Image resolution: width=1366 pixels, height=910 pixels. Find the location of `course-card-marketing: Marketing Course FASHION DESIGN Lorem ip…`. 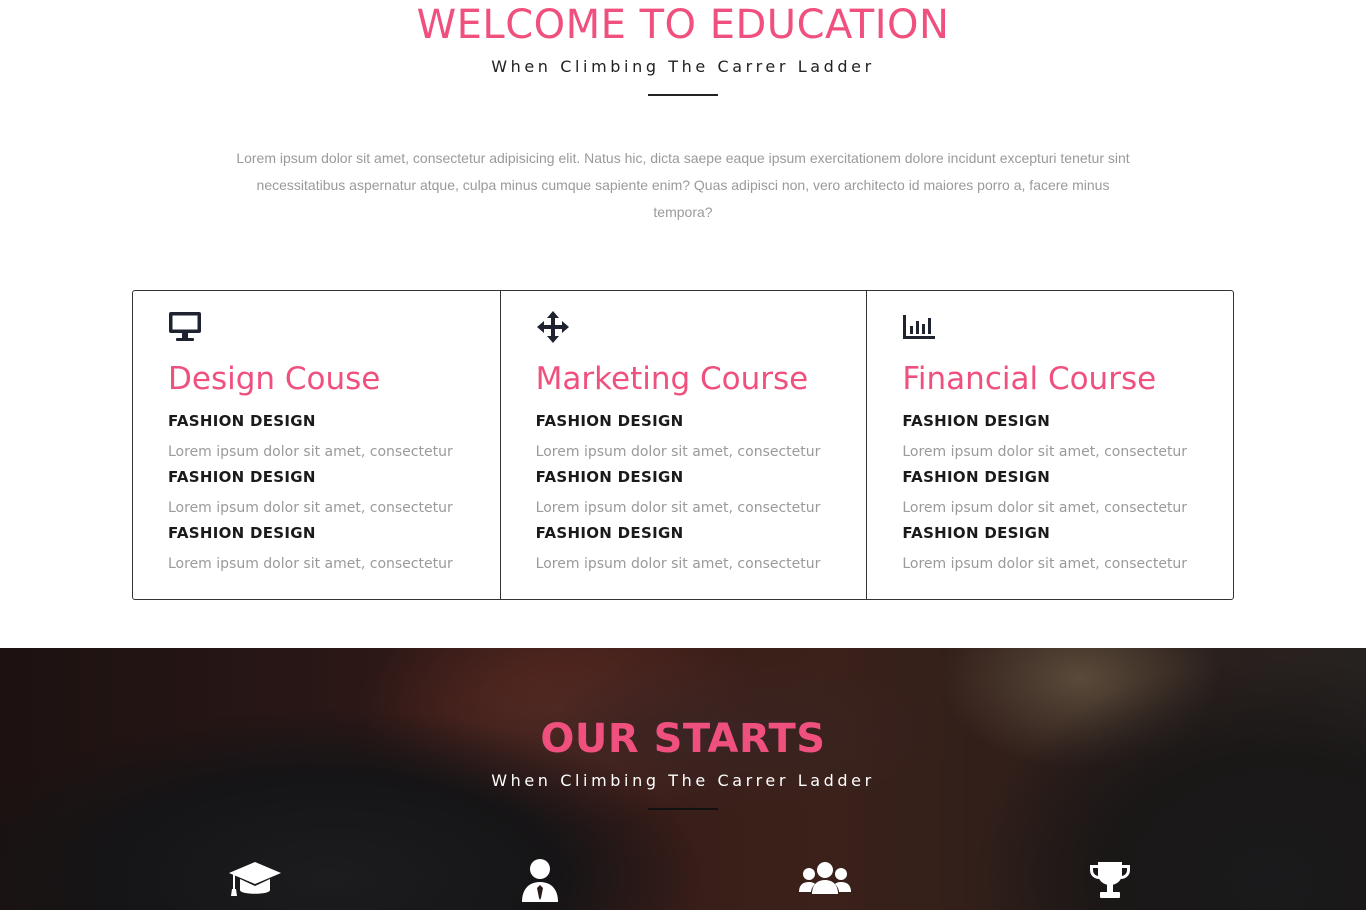

course-card-marketing: Marketing Course FASHION DESIGN Lorem ip… is located at coordinates (683, 445).